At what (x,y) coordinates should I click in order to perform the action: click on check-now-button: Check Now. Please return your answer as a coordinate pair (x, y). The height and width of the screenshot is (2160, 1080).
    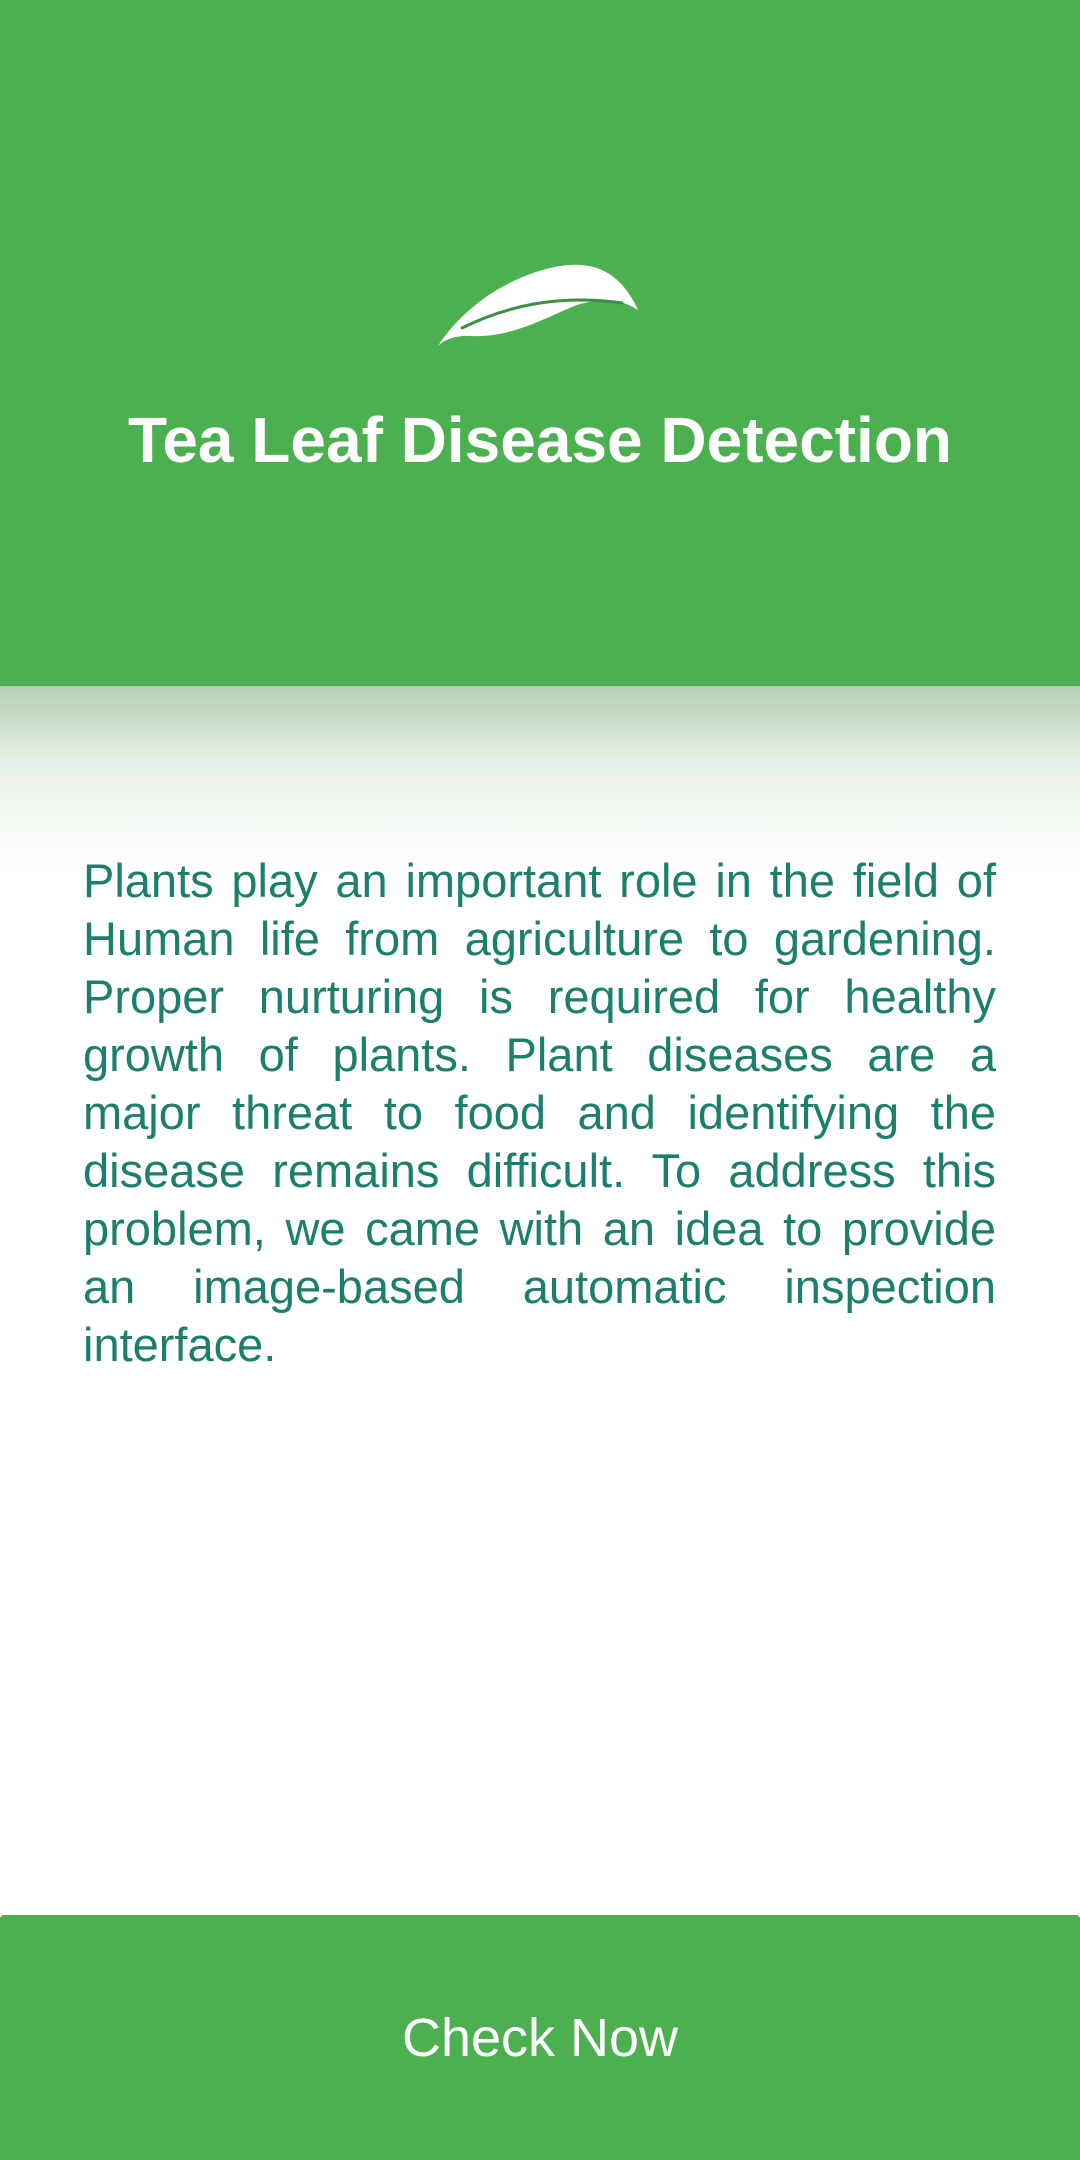
    Looking at the image, I should click on (540, 2037).